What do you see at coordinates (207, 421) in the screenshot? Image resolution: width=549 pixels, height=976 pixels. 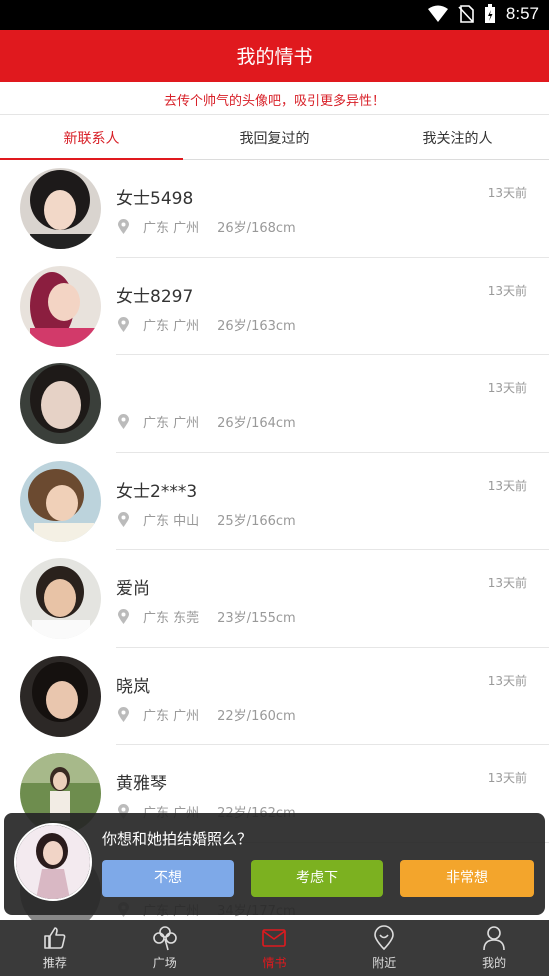 I see `contact-location: 广东 广州 26岁/164cm` at bounding box center [207, 421].